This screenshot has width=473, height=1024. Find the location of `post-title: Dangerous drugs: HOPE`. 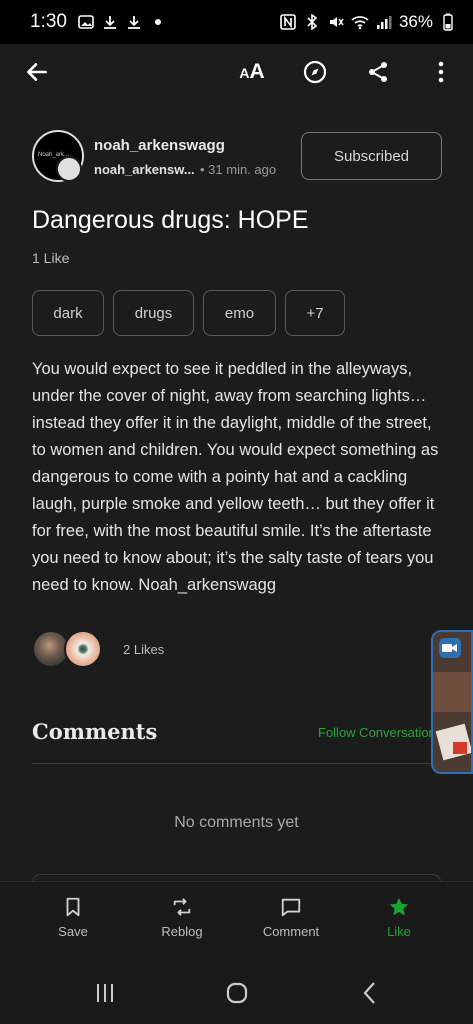

post-title: Dangerous drugs: HOPE is located at coordinates (170, 220).